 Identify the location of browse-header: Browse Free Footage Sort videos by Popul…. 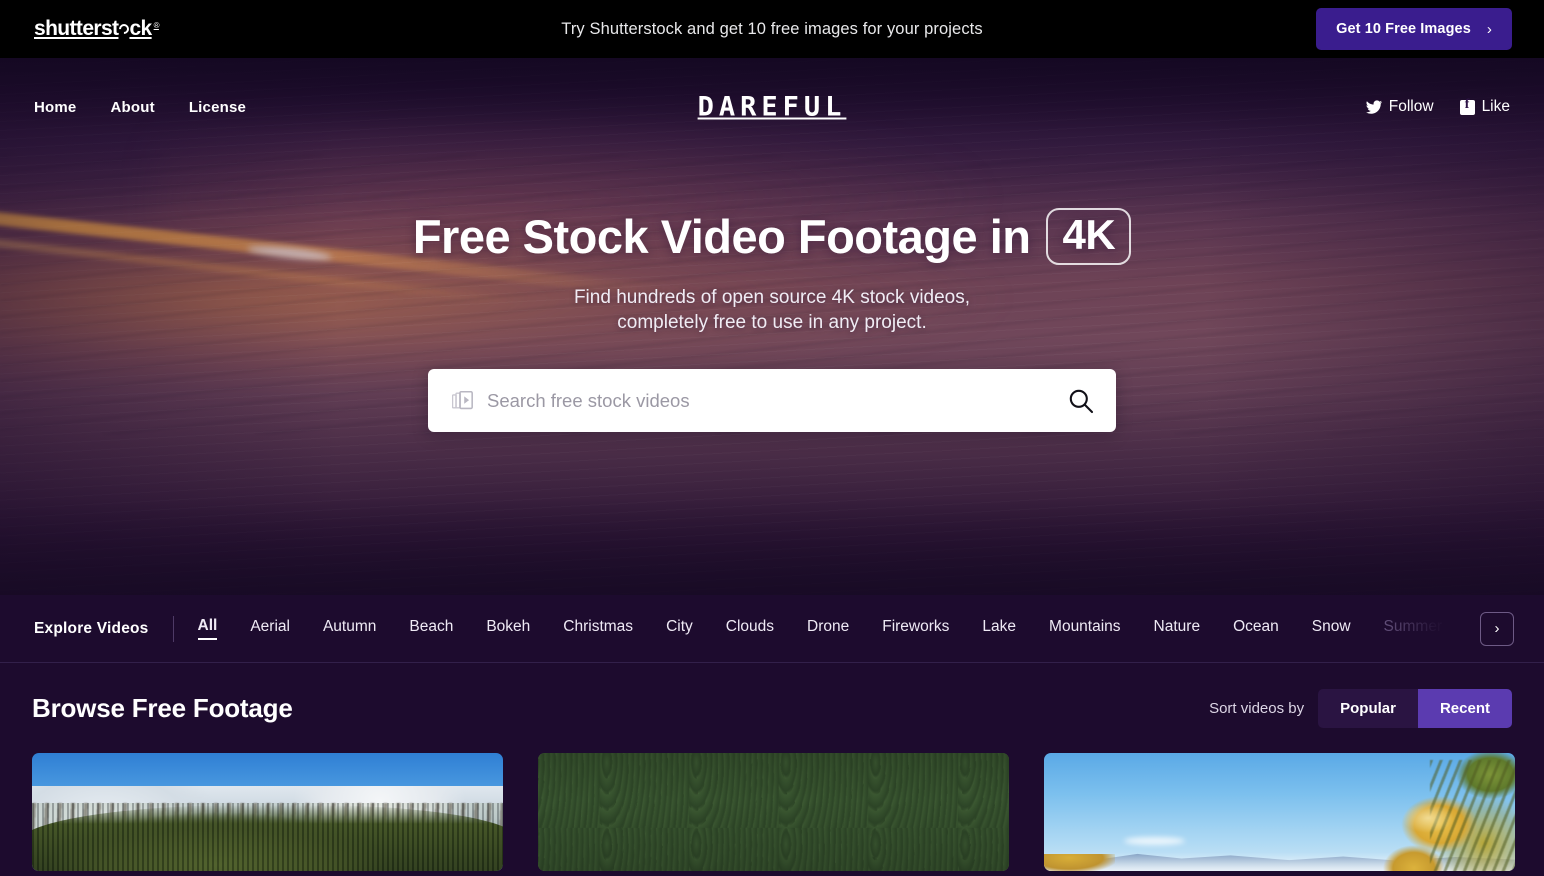
(772, 708).